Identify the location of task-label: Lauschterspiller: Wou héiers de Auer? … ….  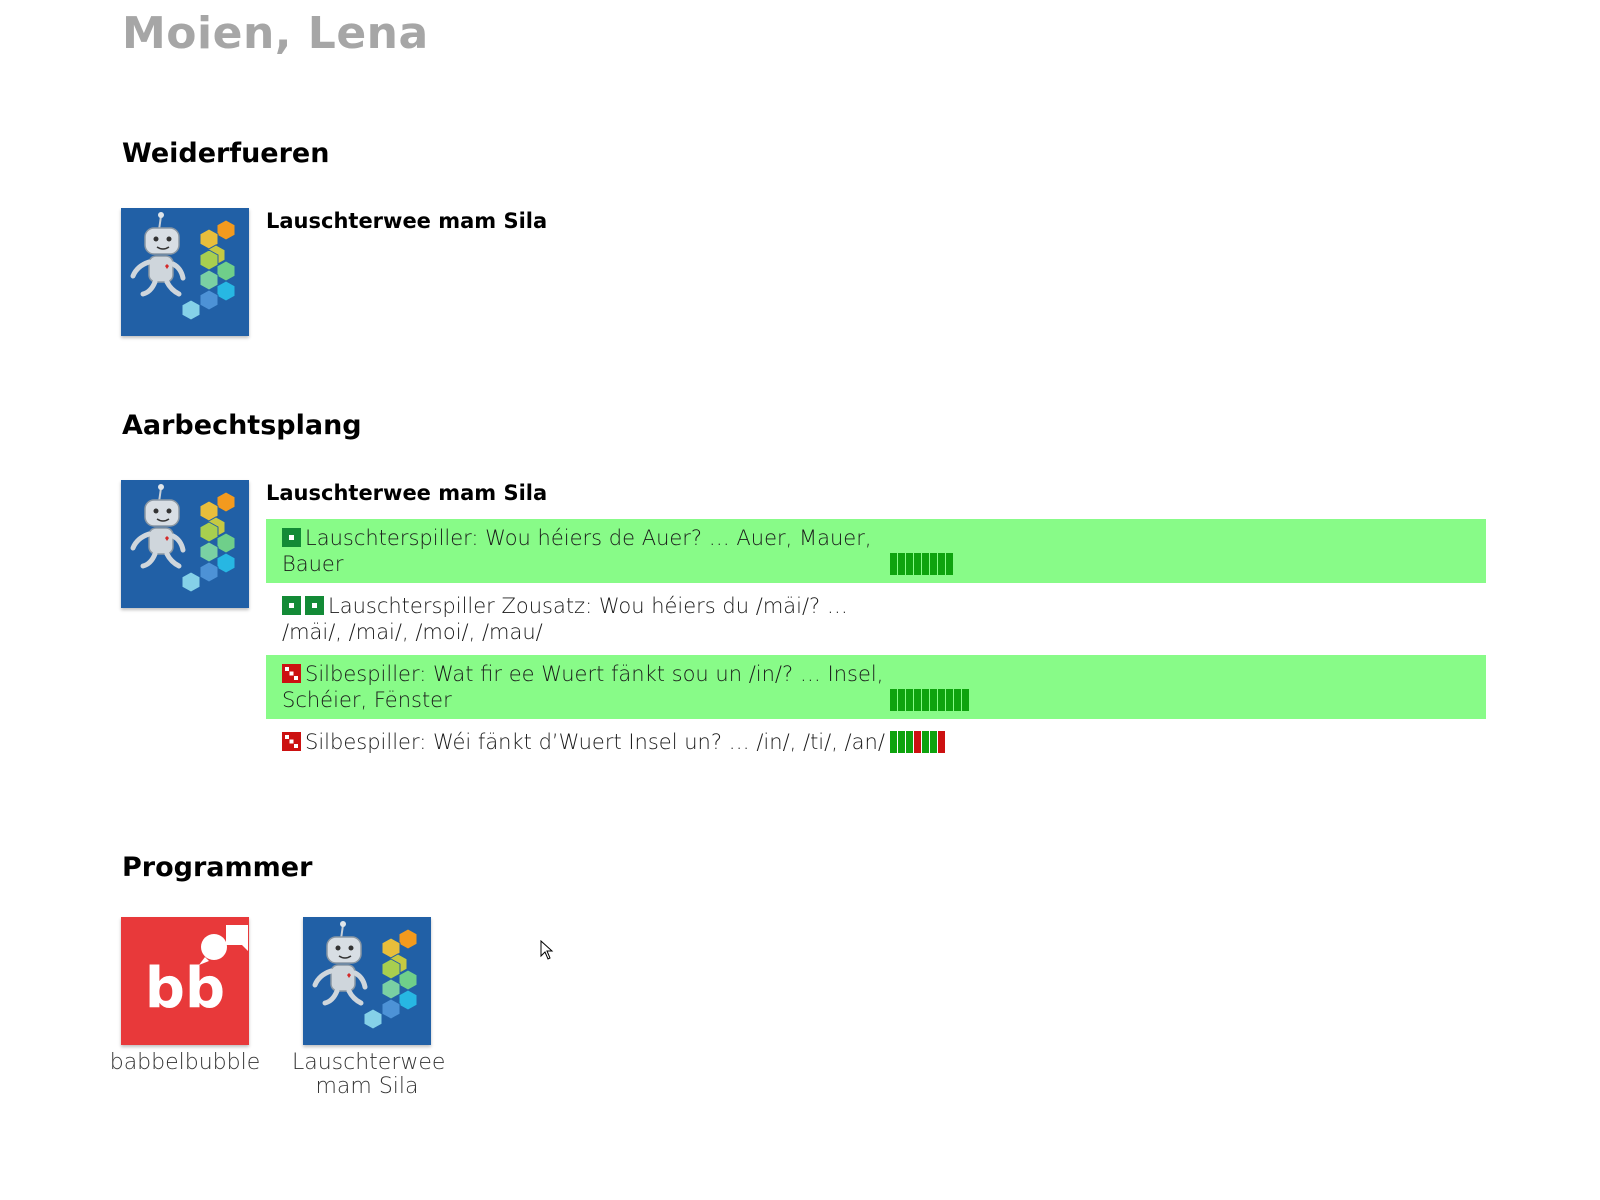
(577, 551).